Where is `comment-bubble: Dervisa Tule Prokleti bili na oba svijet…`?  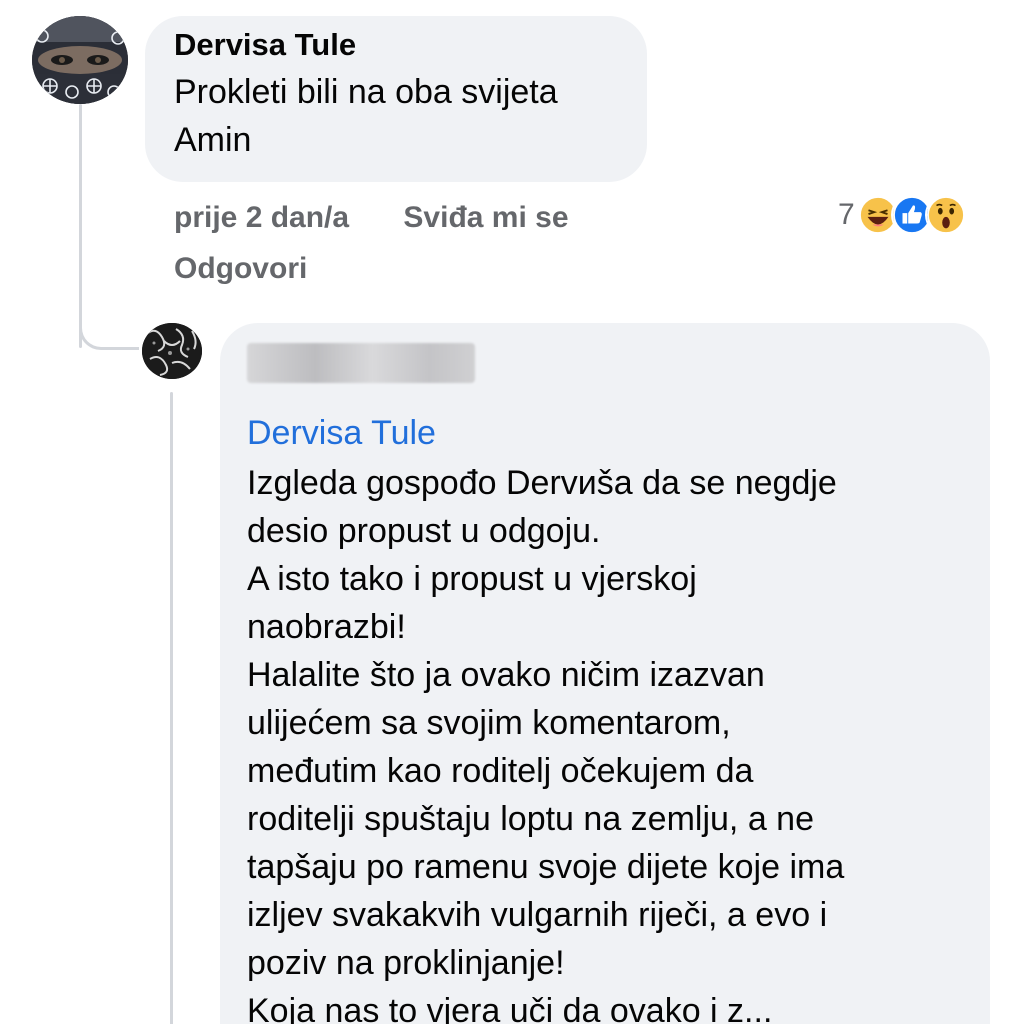
comment-bubble: Dervisa Tule Prokleti bili na oba svijet… is located at coordinates (396, 99).